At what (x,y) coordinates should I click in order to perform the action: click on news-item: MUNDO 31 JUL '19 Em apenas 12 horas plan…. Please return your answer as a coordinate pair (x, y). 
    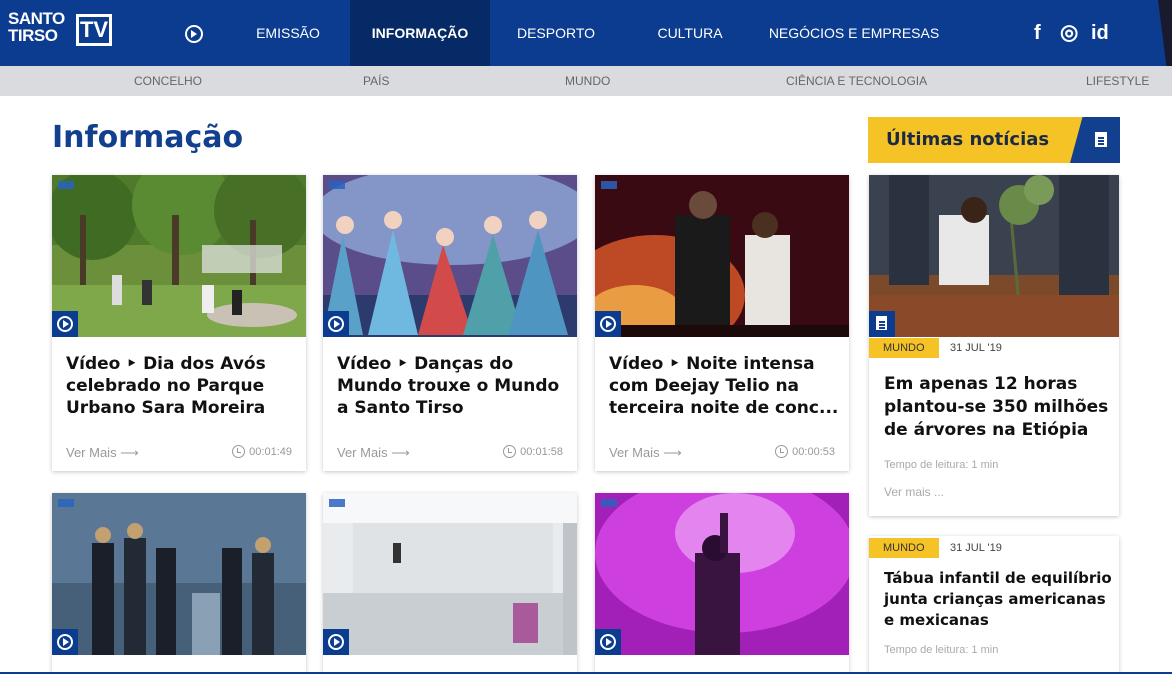
    Looking at the image, I should click on (994, 345).